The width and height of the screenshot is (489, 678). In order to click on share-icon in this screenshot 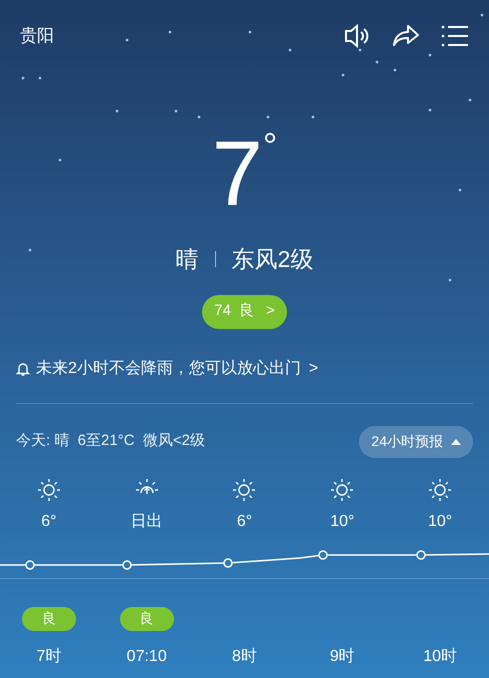, I will do `click(406, 36)`.